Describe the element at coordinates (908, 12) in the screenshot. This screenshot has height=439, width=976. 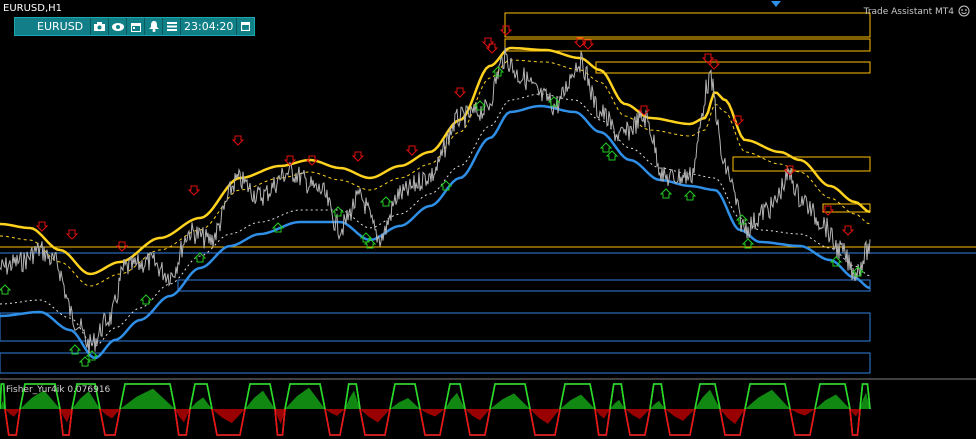
I see `trade-assistant-label: Trade Assistant MT4` at that location.